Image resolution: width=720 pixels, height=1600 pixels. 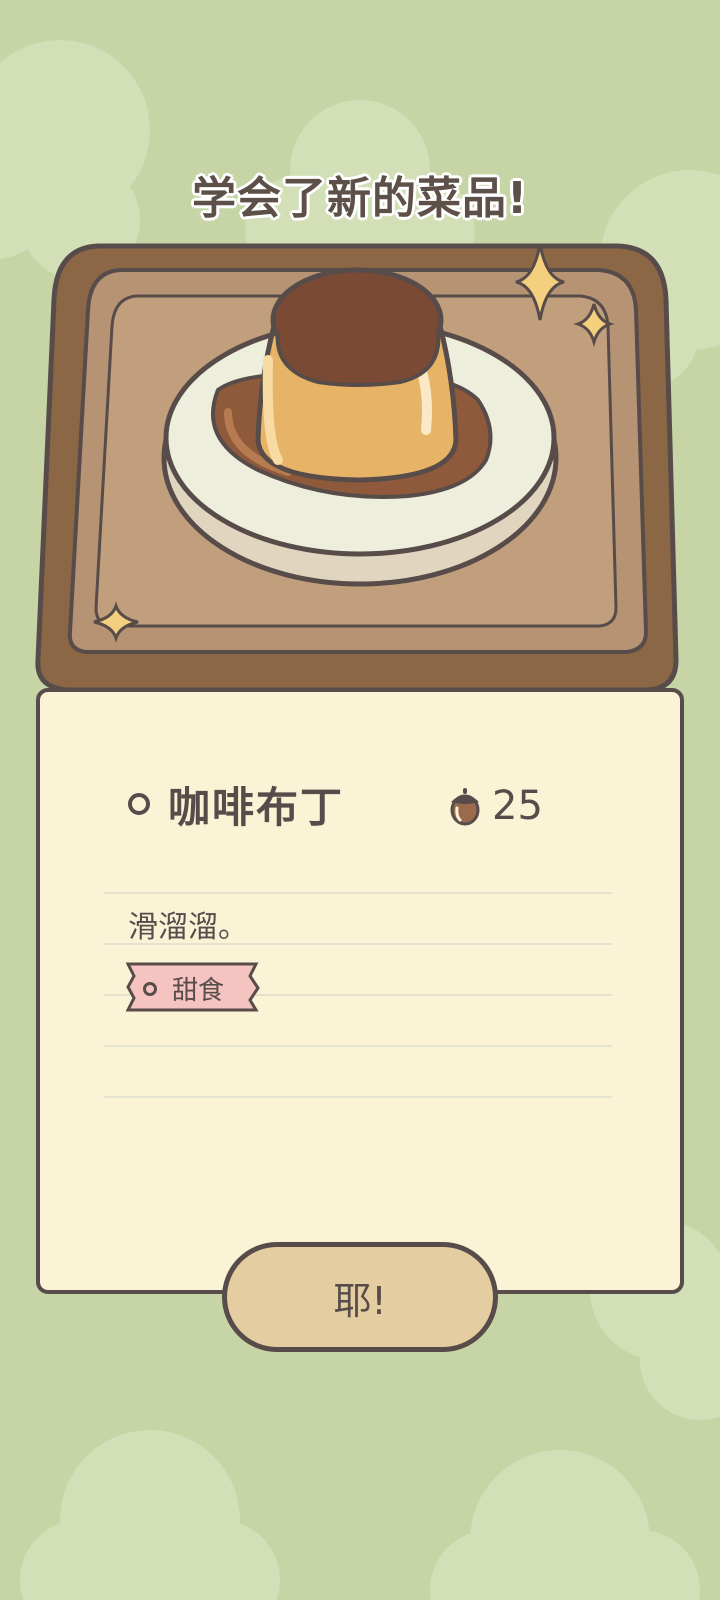 I want to click on tag-bullet-icon, so click(x=150, y=989).